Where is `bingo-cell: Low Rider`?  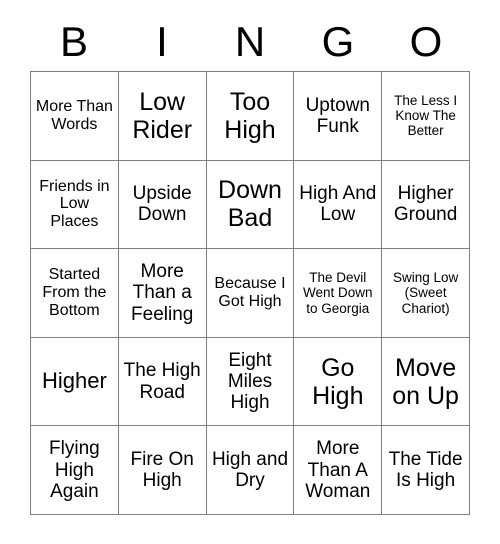 bingo-cell: Low Rider is located at coordinates (162, 116).